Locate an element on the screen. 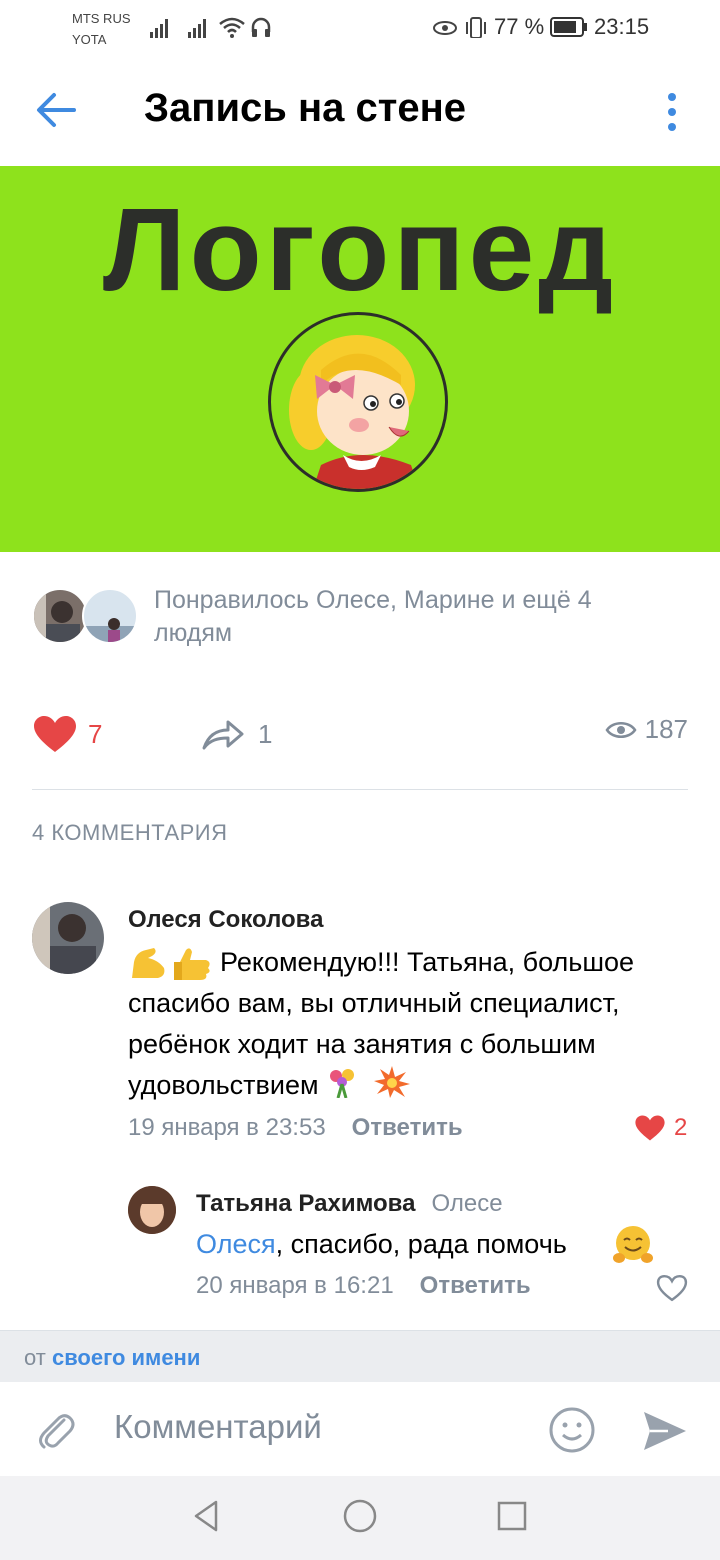 The height and width of the screenshot is (1560, 720). nav-recents-icon is located at coordinates (512, 1516).